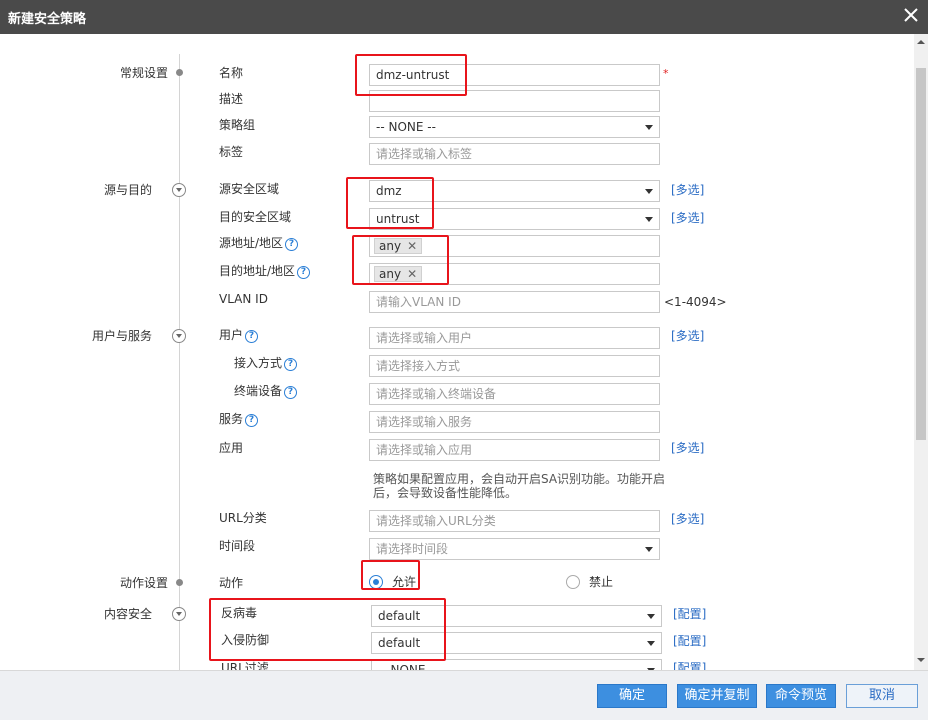 This screenshot has width=928, height=720. Describe the element at coordinates (127, 614) in the screenshot. I see `section-content-security-label: 内容安全` at that location.